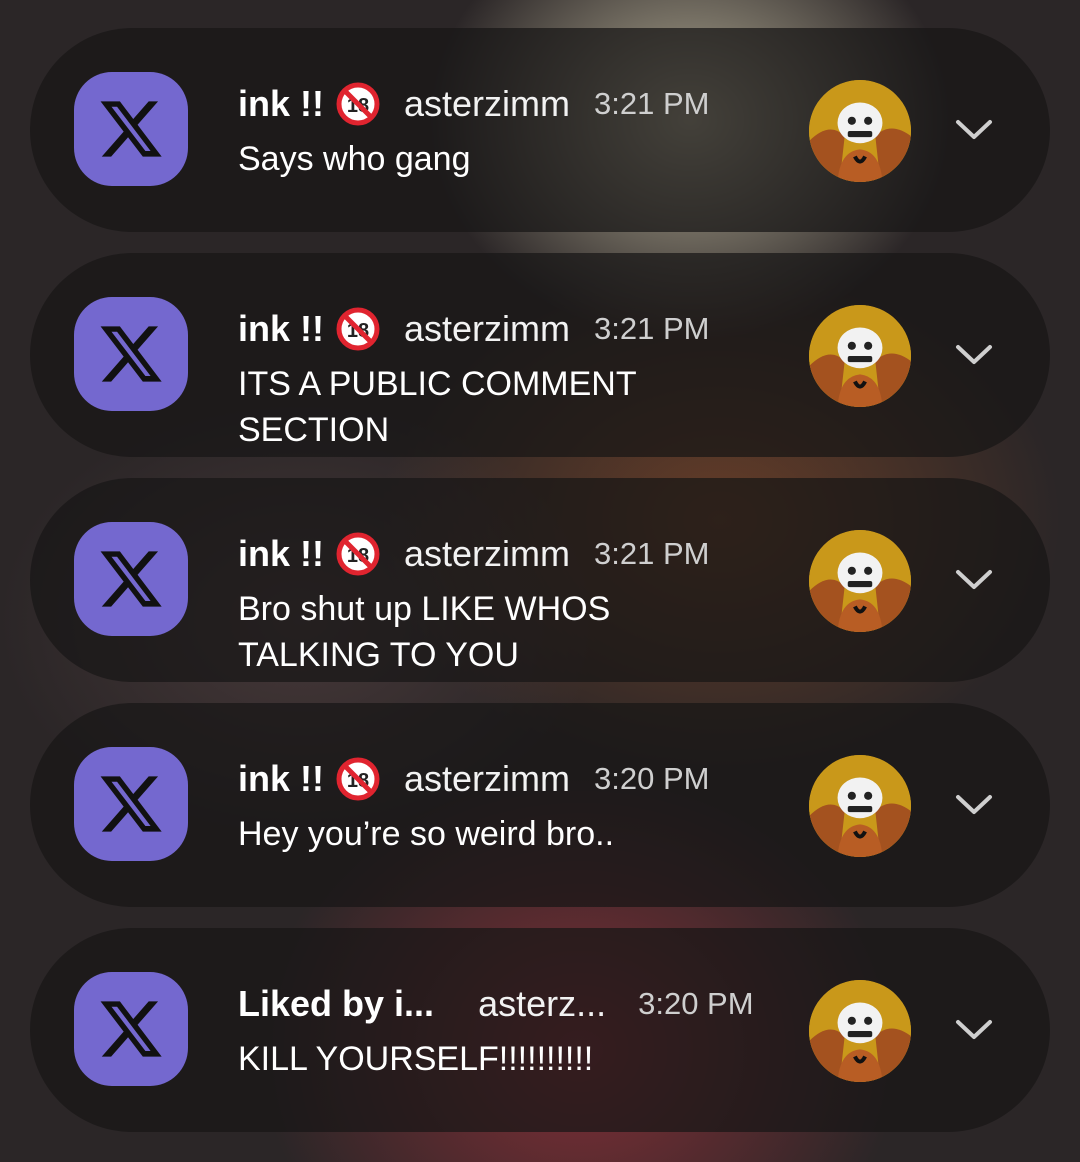 The width and height of the screenshot is (1080, 1162). I want to click on message-text: Says who gang, so click(354, 159).